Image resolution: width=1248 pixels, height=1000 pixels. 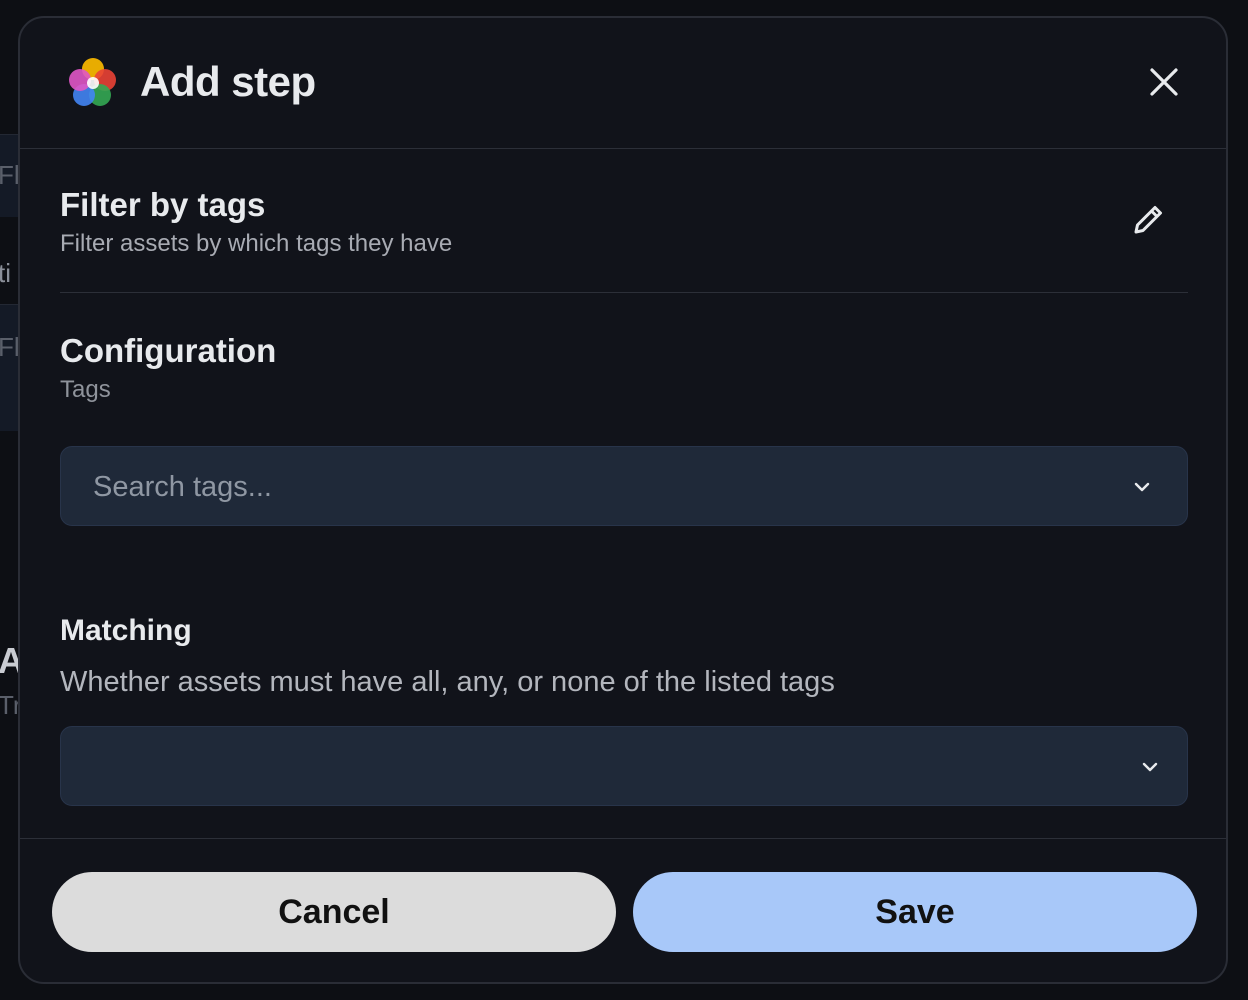 I want to click on pencil-icon, so click(x=1148, y=220).